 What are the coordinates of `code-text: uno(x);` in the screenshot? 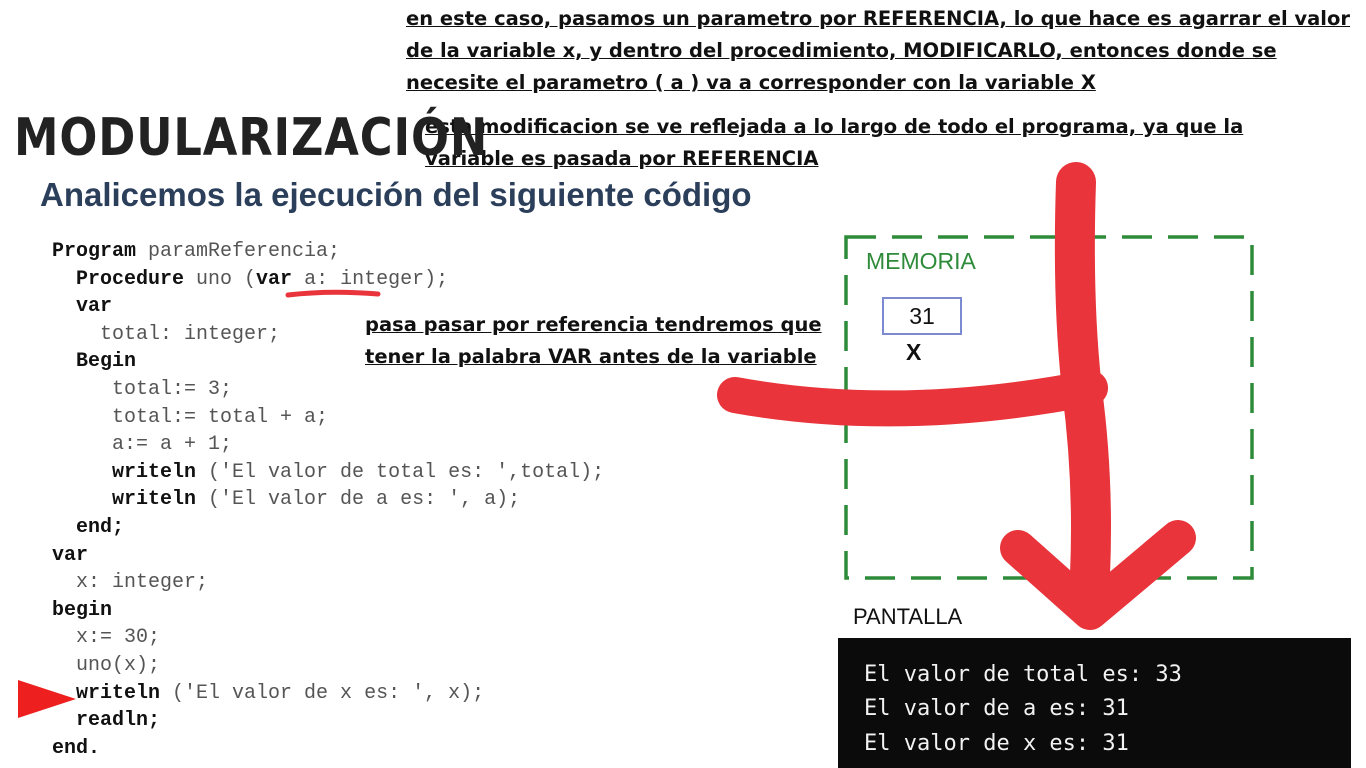 It's located at (106, 665).